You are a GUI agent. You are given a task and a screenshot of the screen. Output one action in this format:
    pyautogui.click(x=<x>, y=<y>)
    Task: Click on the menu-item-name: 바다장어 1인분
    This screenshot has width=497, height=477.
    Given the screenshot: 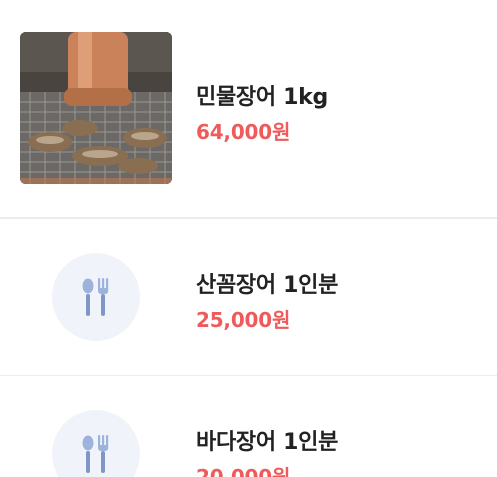 What is the action you would take?
    pyautogui.click(x=267, y=442)
    